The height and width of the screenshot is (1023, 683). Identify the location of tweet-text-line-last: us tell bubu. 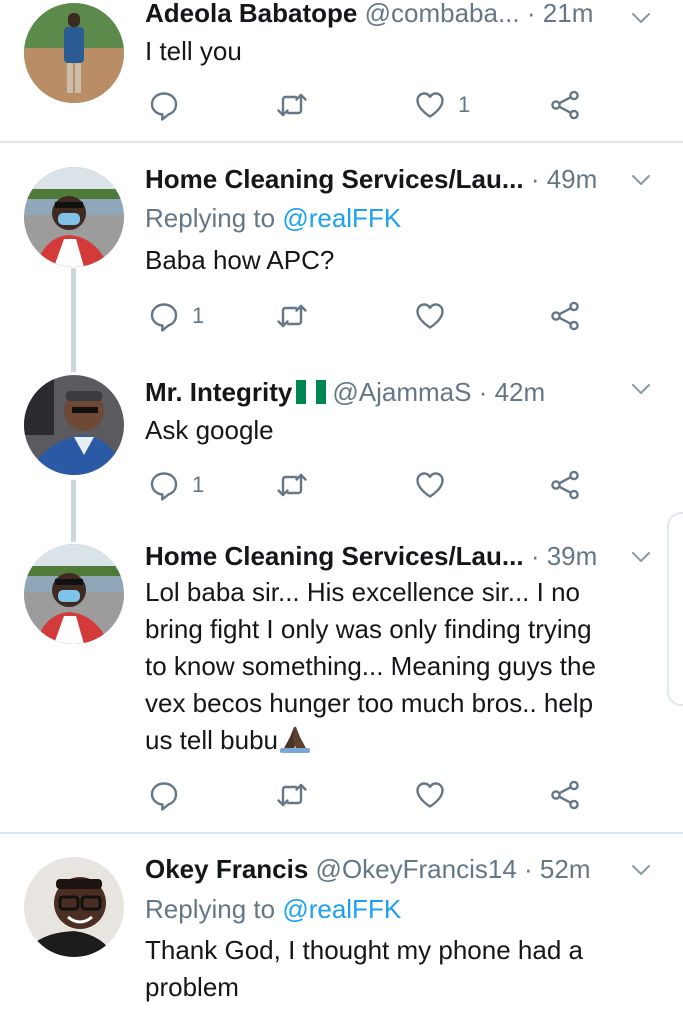
(400, 740).